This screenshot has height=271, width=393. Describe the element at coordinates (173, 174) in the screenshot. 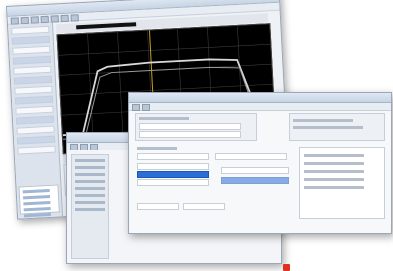

I see `list-item-selected` at that location.